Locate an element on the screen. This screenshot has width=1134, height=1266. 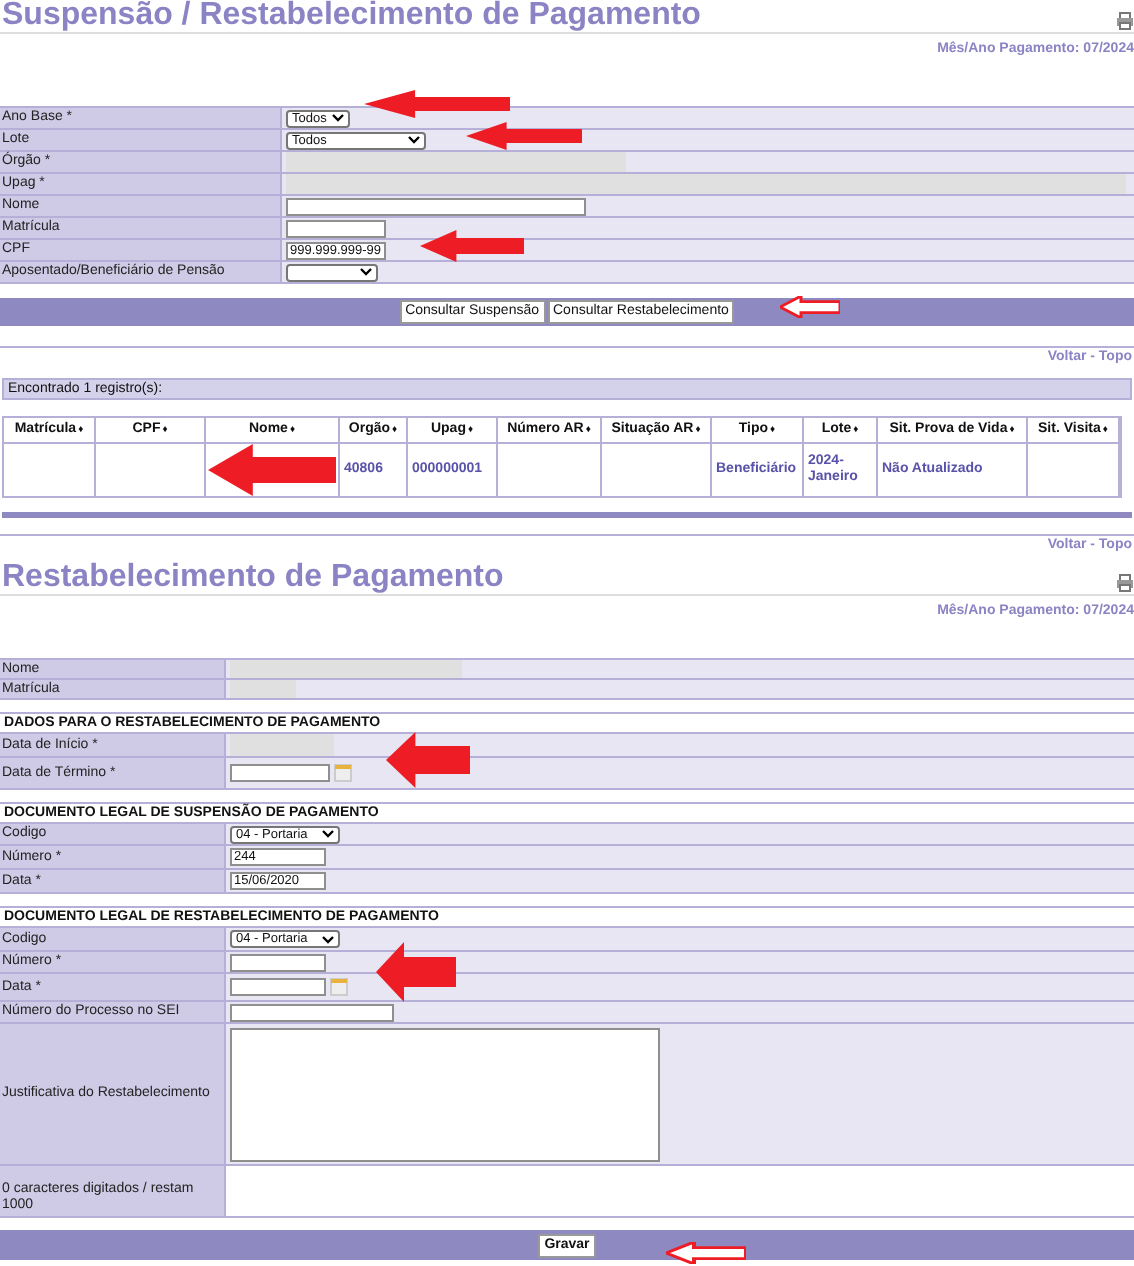
page-title: Suspensão / Restabelecimento de Pagamento is located at coordinates (350, 16).